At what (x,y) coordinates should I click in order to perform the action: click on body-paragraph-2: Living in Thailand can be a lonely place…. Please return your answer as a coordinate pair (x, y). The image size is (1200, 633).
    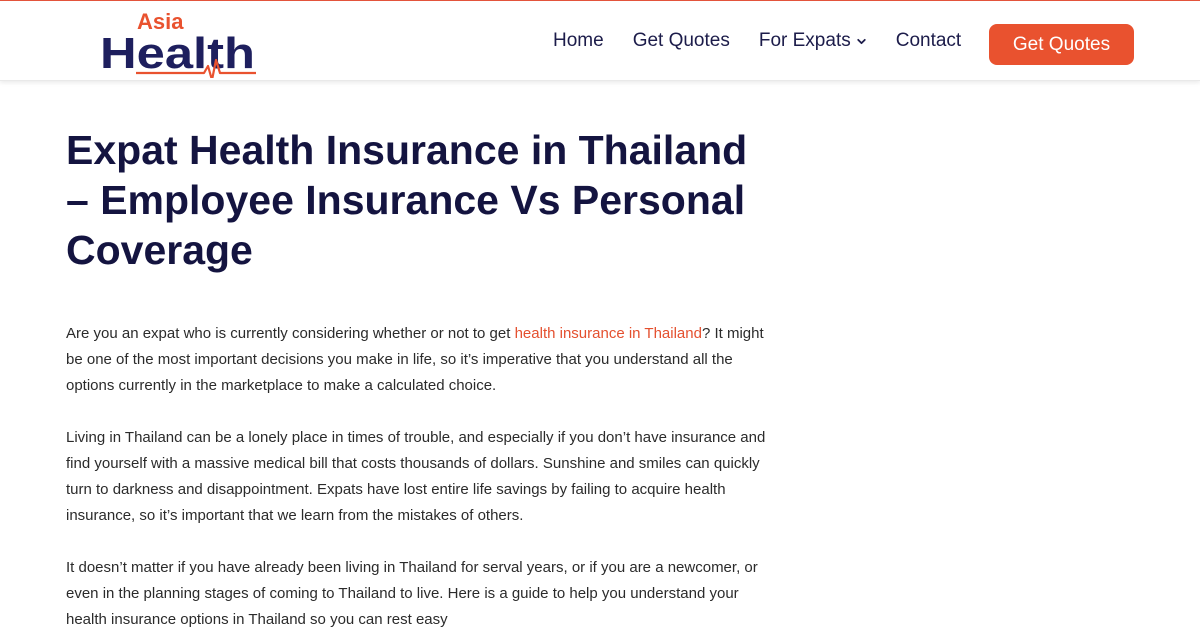
    Looking at the image, I should click on (416, 476).